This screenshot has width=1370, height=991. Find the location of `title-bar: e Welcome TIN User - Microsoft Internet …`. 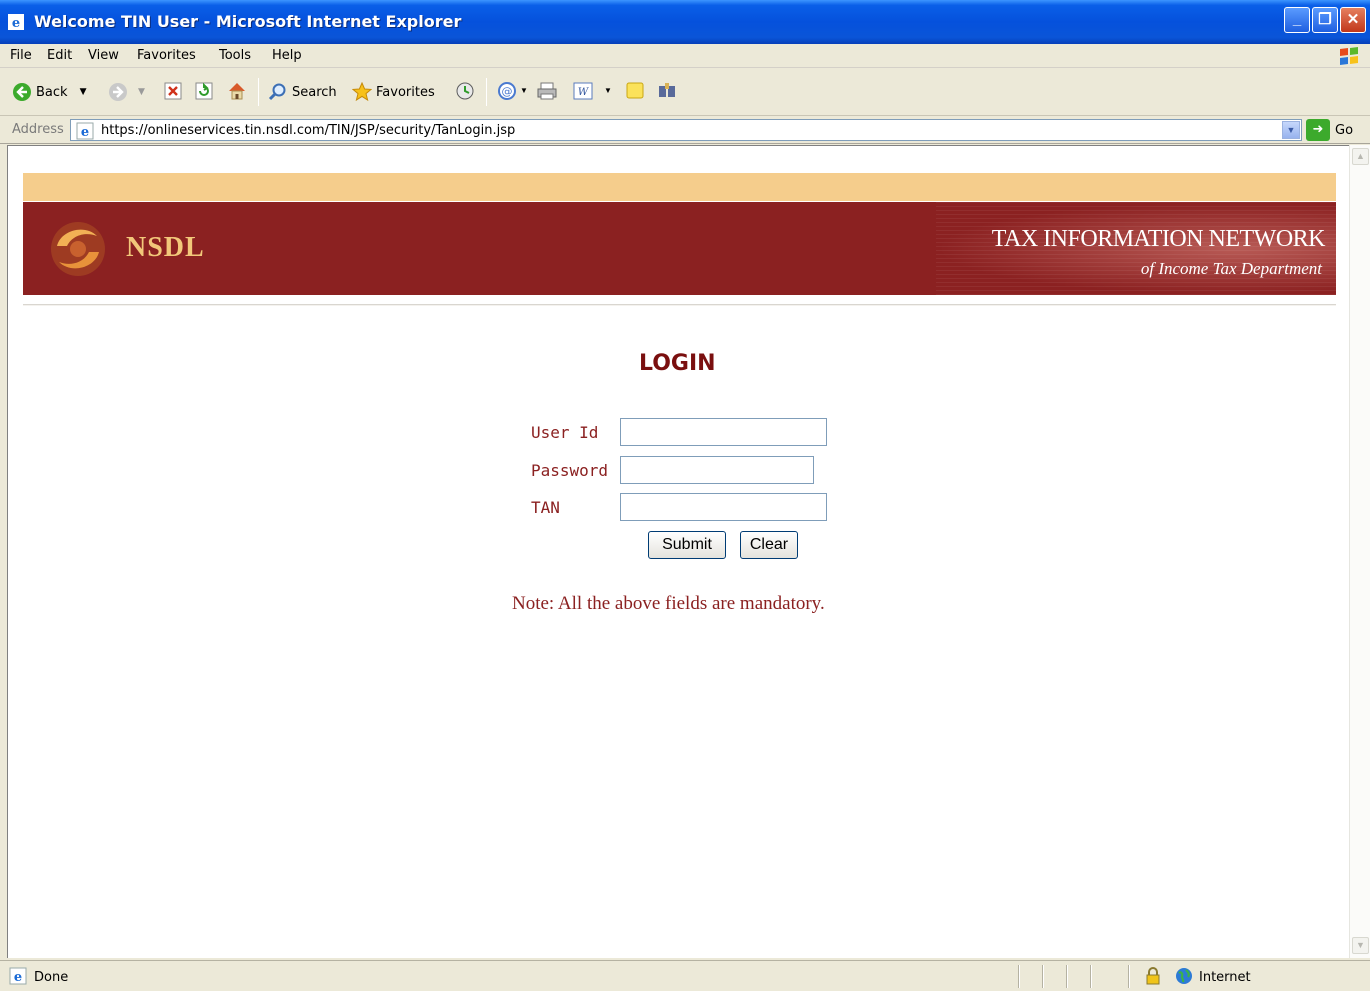

title-bar: e Welcome TIN User - Microsoft Internet … is located at coordinates (685, 22).